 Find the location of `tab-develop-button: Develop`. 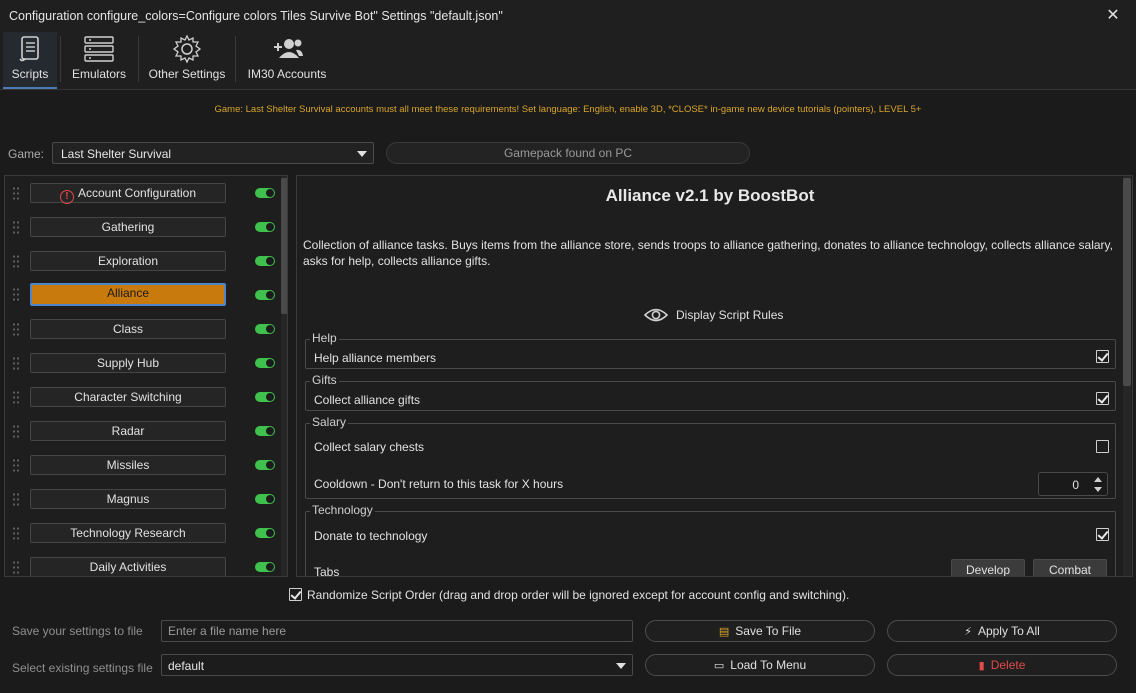

tab-develop-button: Develop is located at coordinates (988, 567).